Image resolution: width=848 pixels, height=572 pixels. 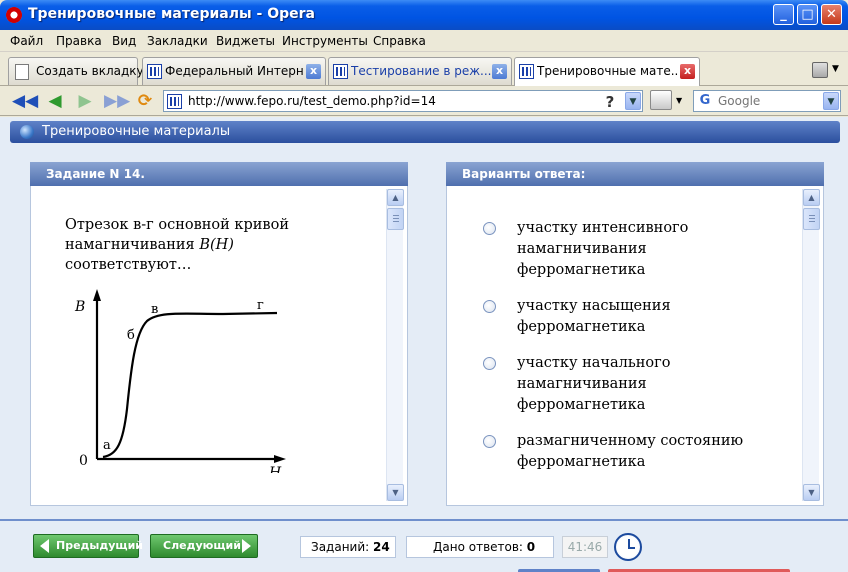 What do you see at coordinates (14, 15) in the screenshot?
I see `opera-icon` at bounding box center [14, 15].